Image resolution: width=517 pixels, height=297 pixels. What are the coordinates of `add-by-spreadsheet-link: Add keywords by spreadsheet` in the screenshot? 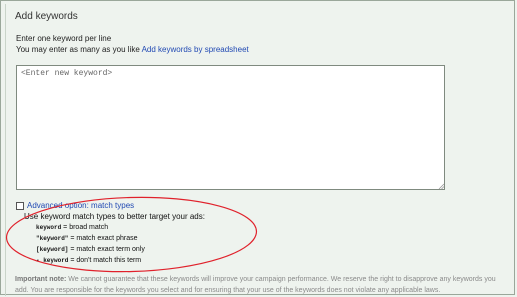 It's located at (195, 49).